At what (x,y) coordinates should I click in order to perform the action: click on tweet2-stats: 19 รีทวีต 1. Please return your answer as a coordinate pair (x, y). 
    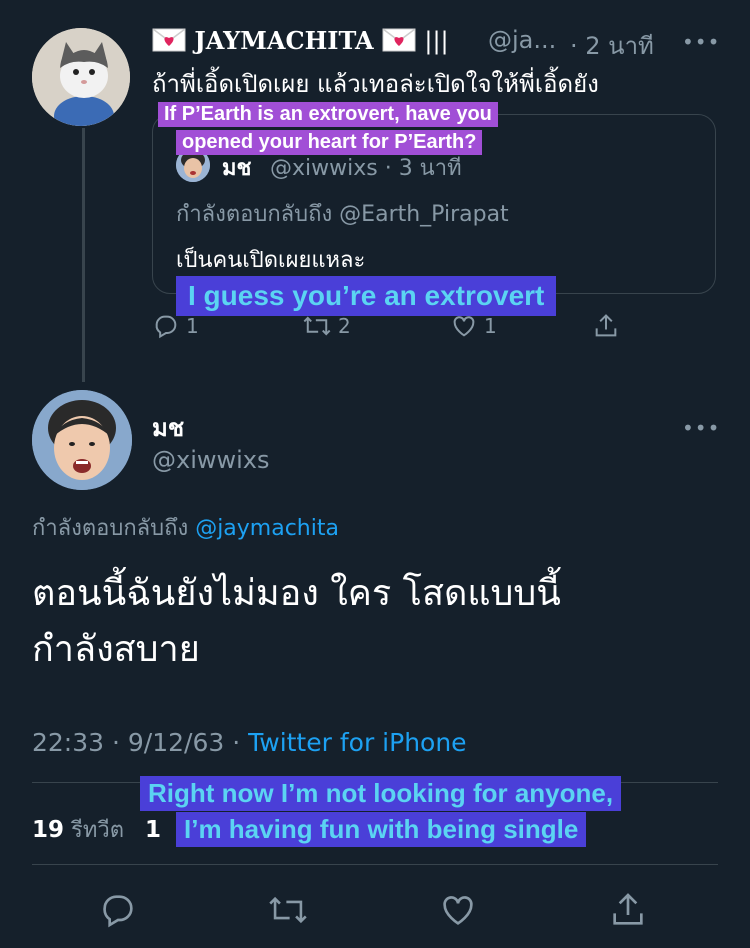
    Looking at the image, I should click on (96, 829).